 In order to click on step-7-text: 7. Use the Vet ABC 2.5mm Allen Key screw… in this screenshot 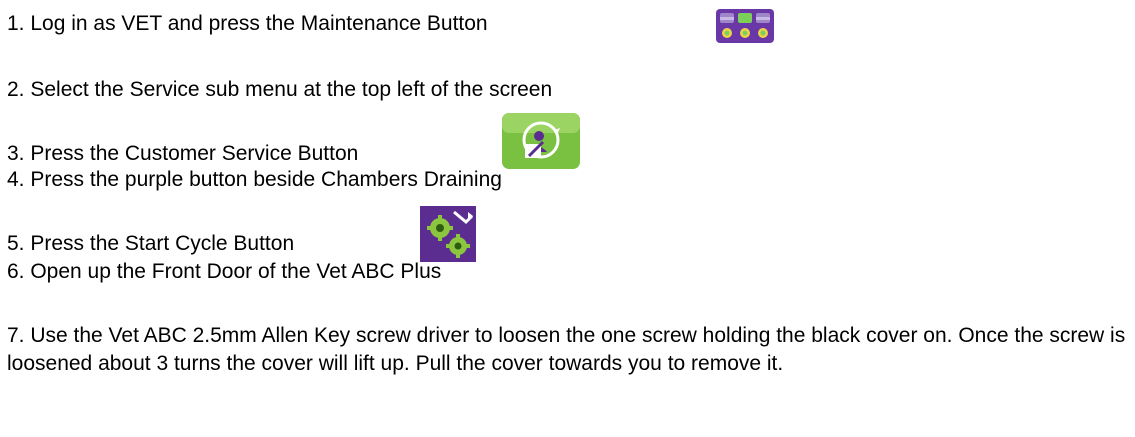, I will do `click(566, 349)`.